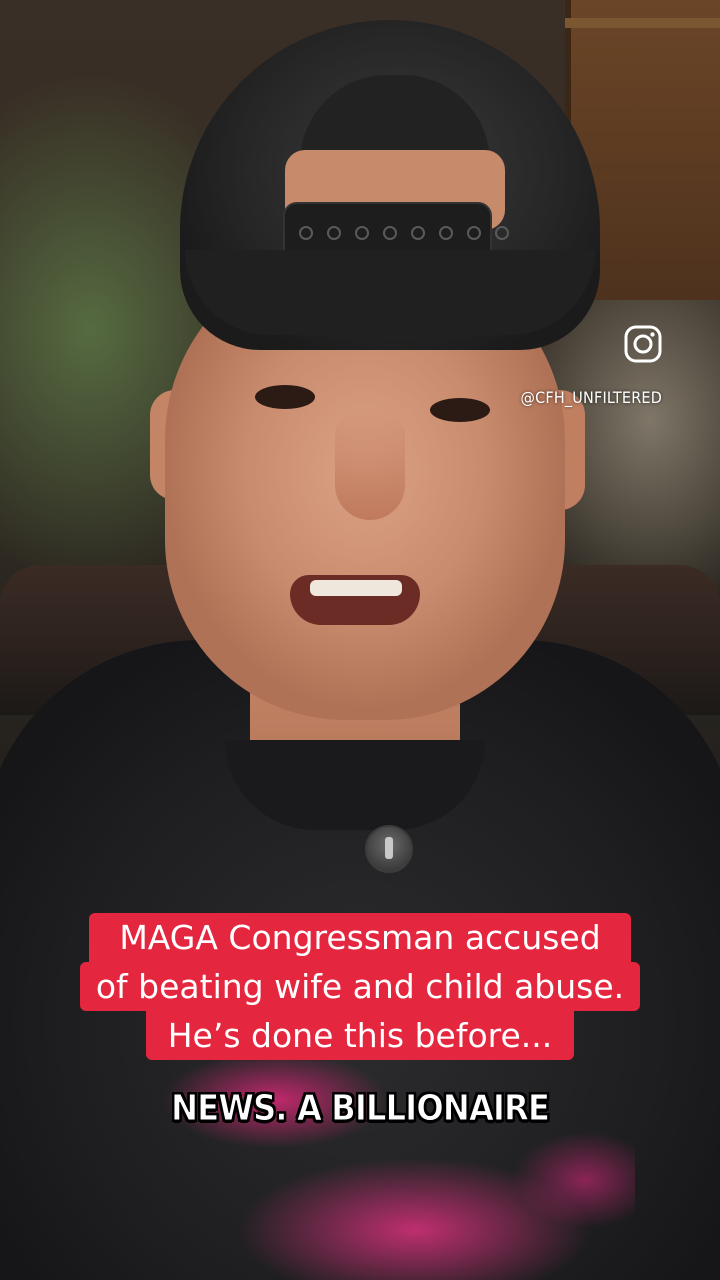 The height and width of the screenshot is (1280, 720). What do you see at coordinates (591, 397) in the screenshot?
I see `creator-handle: @CFH_UNFILTERED` at bounding box center [591, 397].